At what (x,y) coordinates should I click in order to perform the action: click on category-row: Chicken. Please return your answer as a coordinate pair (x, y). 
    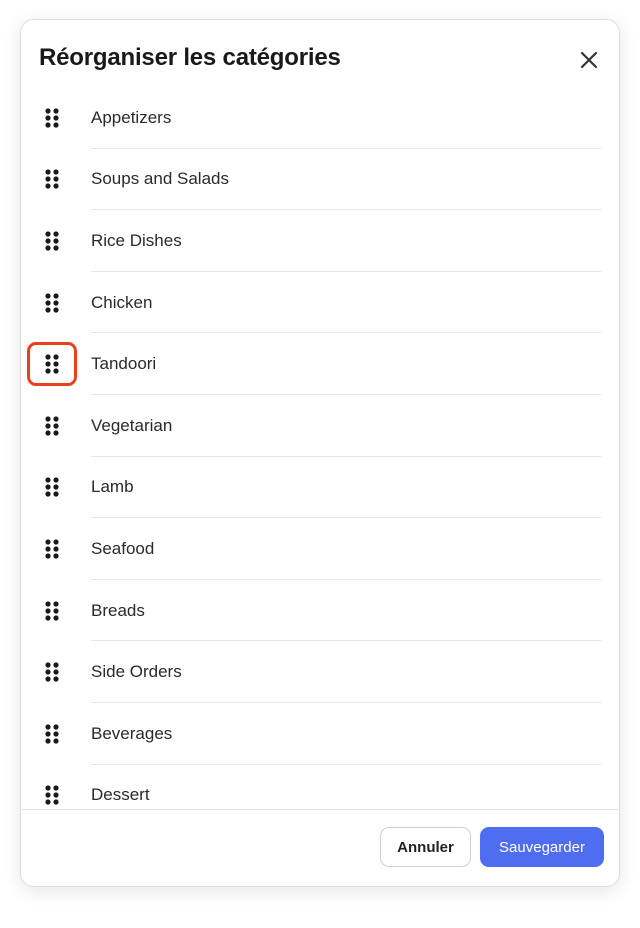
    Looking at the image, I should click on (320, 303).